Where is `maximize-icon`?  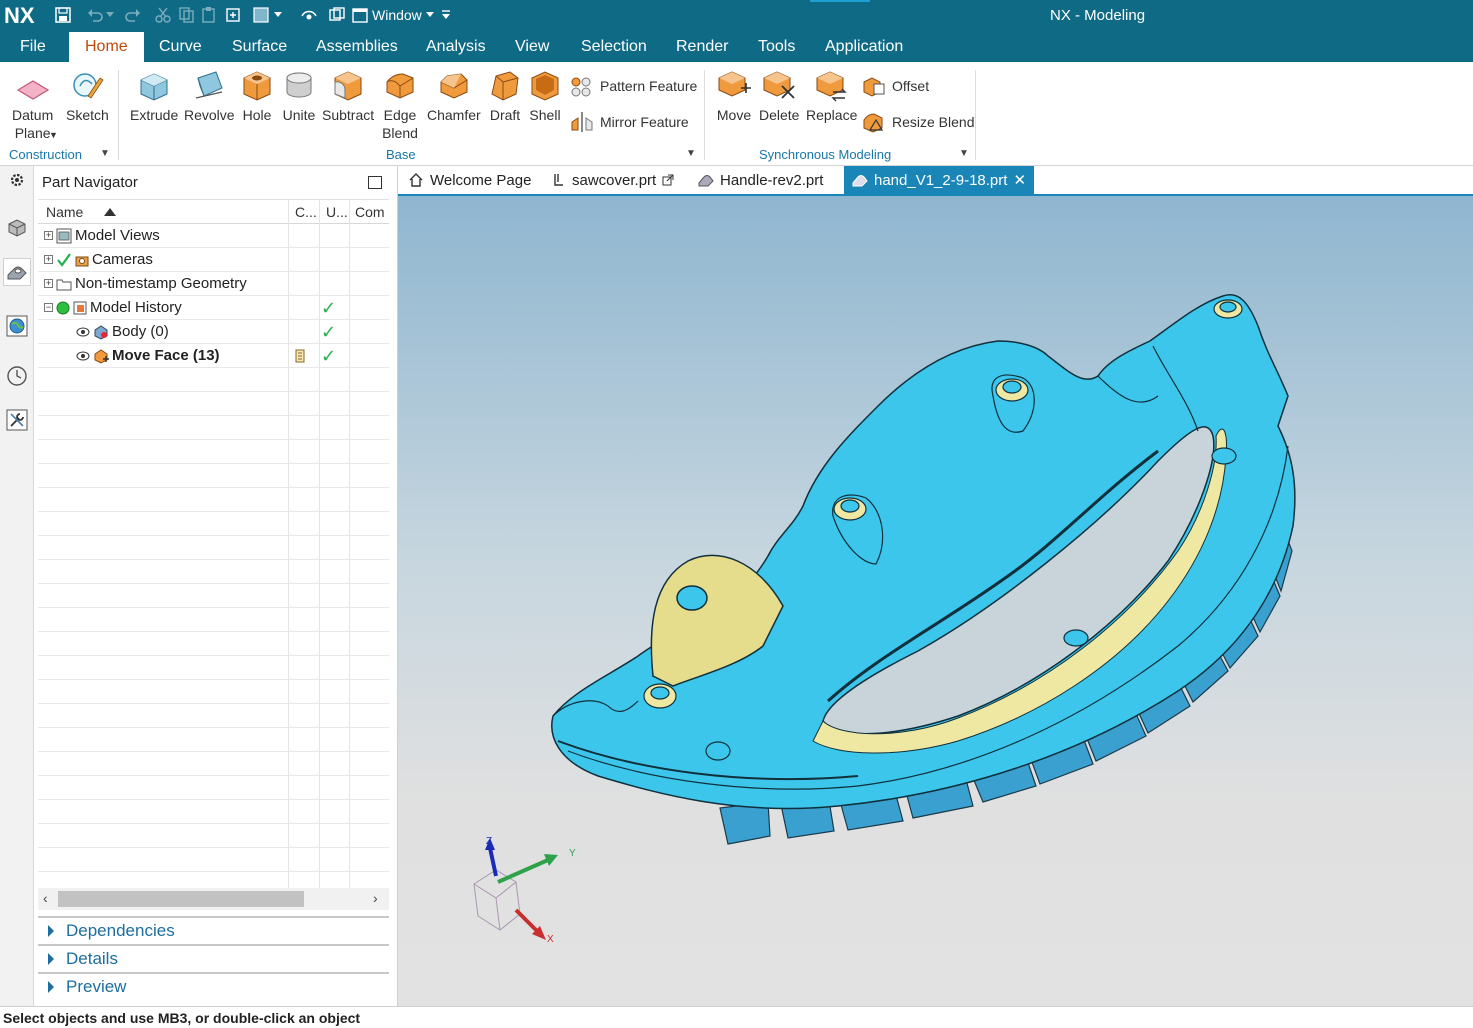
maximize-icon is located at coordinates (375, 182).